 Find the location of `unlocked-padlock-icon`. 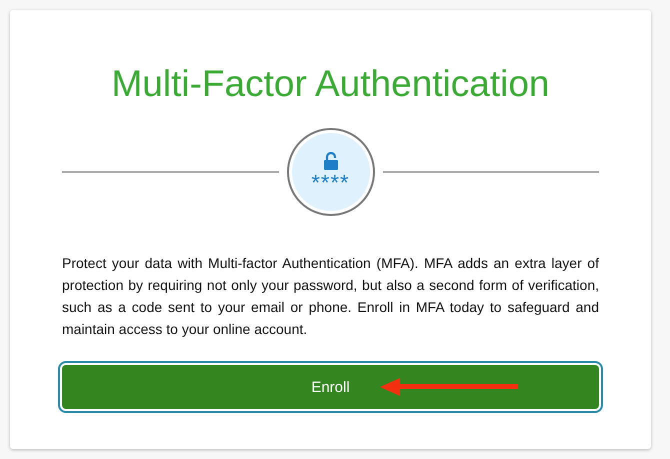

unlocked-padlock-icon is located at coordinates (331, 161).